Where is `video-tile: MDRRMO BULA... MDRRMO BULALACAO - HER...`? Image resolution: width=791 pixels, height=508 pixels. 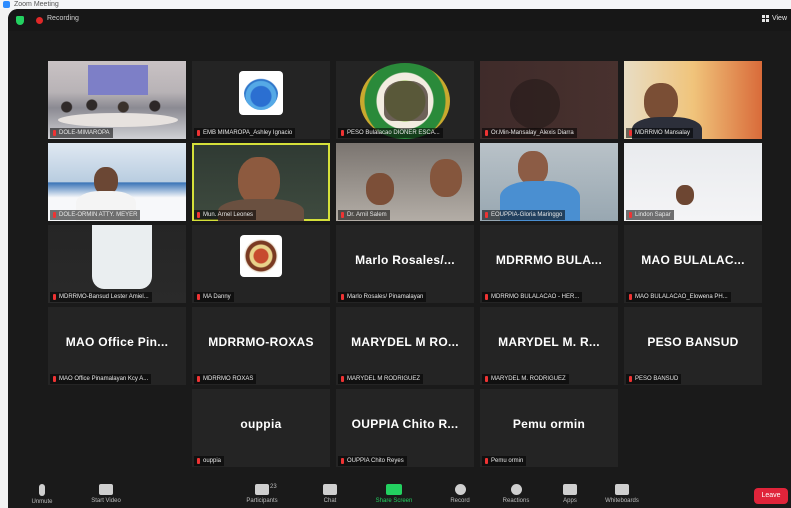
video-tile: MDRRMO BULA... MDRRMO BULALACAO - HER... is located at coordinates (549, 264).